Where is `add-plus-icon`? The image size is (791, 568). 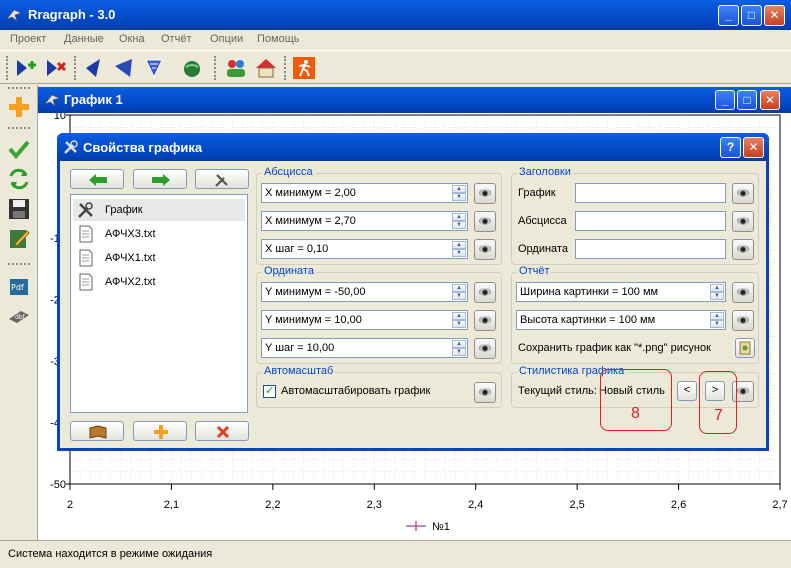
add-plus-icon is located at coordinates (19, 107).